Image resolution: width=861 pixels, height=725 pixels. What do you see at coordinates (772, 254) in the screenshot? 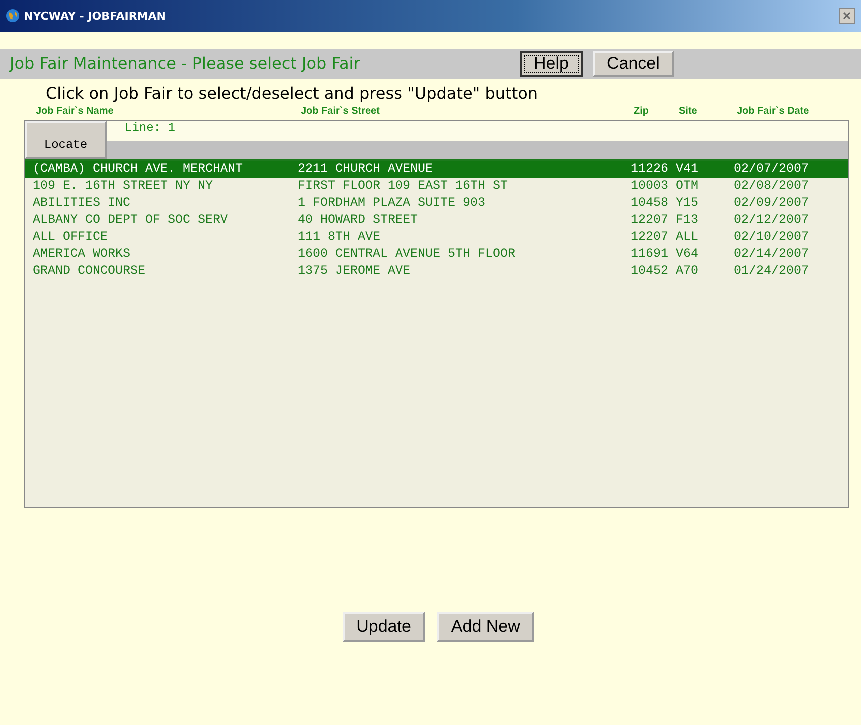
I see `table-cell: 02/14/2007` at bounding box center [772, 254].